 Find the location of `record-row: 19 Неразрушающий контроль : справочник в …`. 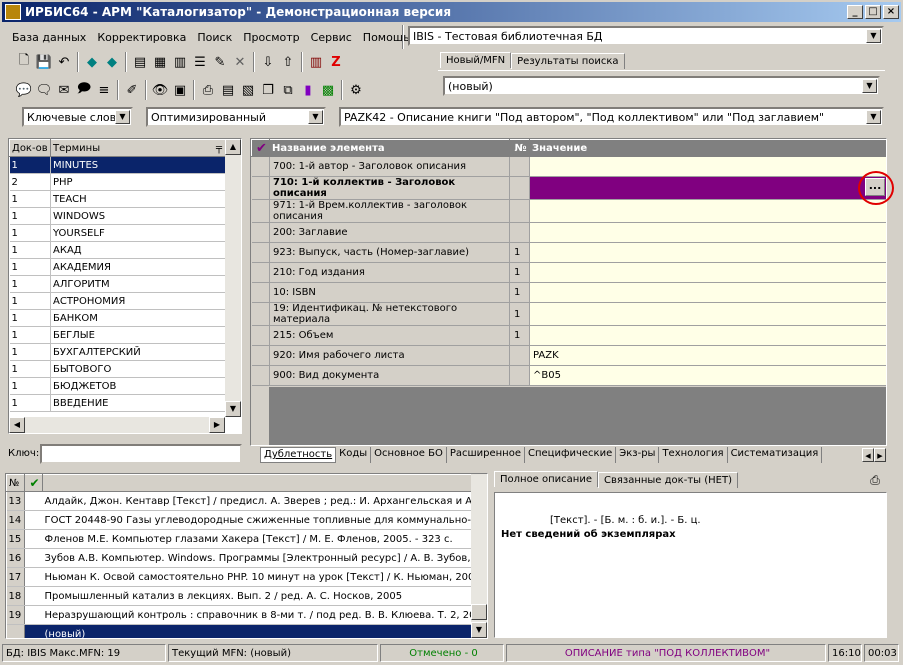

record-row: 19 Неразрушающий контроль : справочник в … is located at coordinates (240, 615).